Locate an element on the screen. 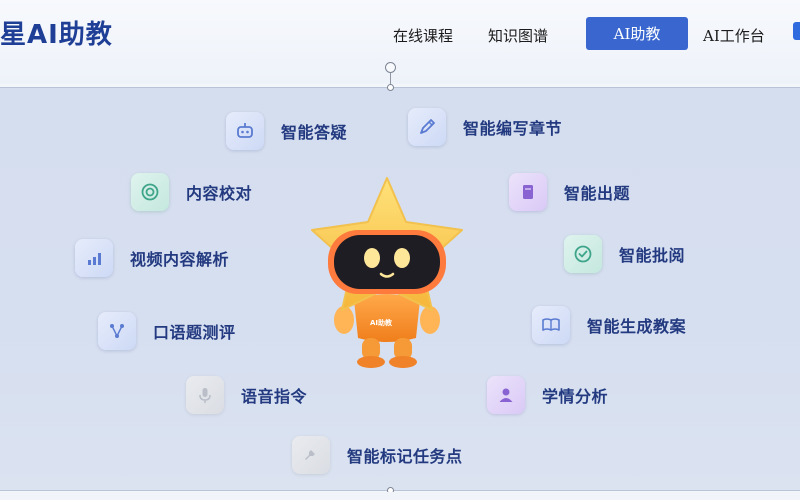 This screenshot has width=800, height=500. feature-oral-assessment: 口语题测评 is located at coordinates (167, 331).